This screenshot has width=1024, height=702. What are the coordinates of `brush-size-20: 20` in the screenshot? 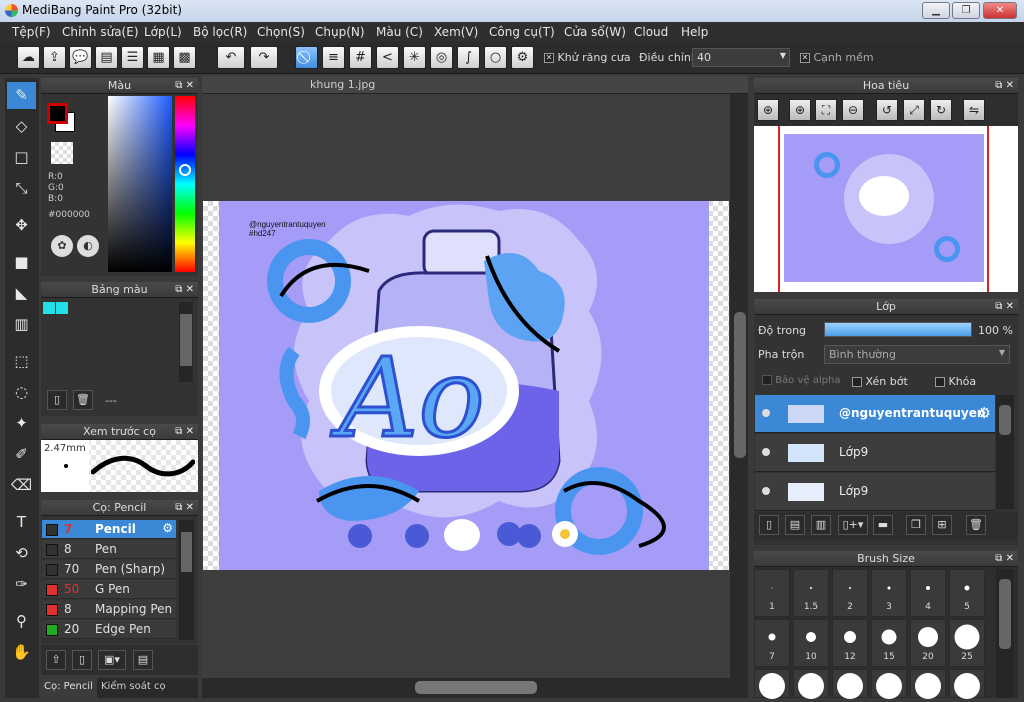 It's located at (928, 643).